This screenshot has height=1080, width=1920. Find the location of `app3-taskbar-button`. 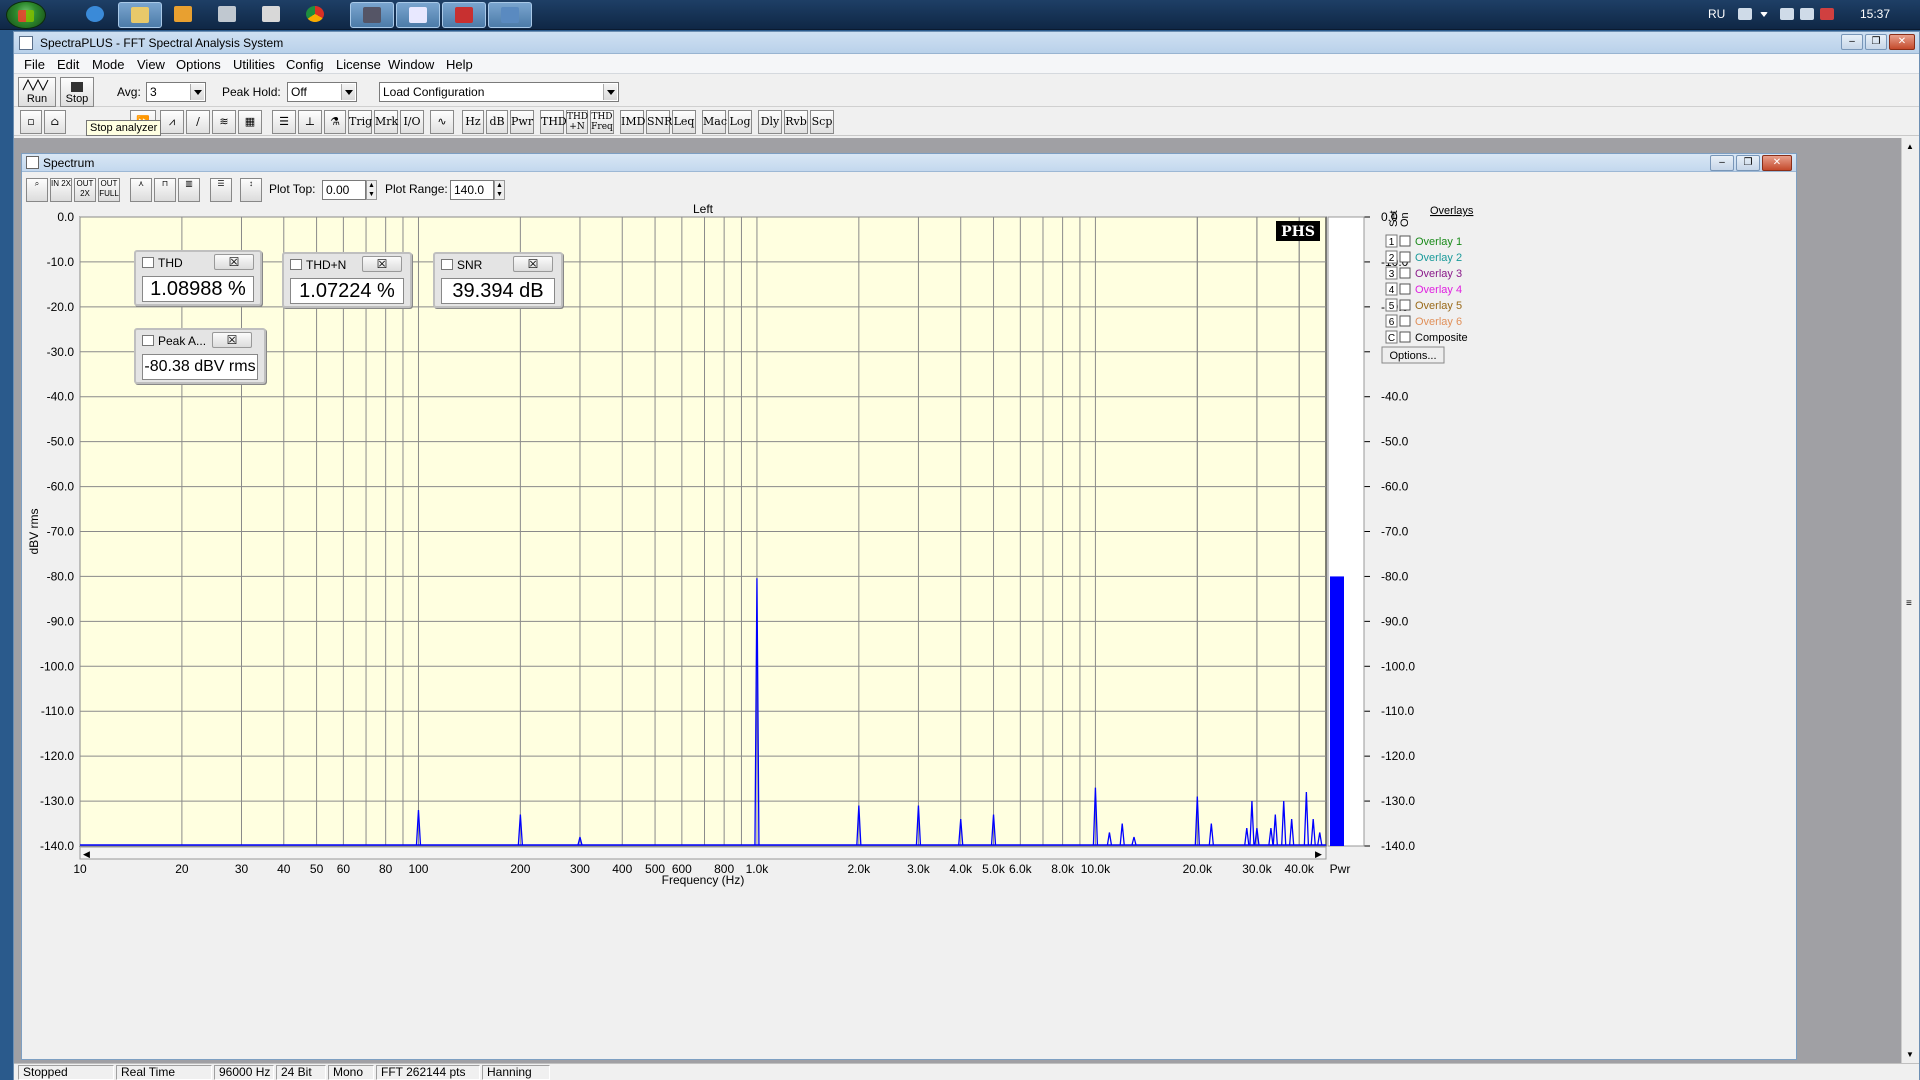

app3-taskbar-button is located at coordinates (228, 15).